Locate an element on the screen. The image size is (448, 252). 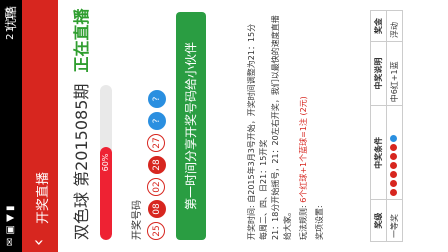
title-bar: ‹ 开奖直播 is located at coordinates (40, 126).